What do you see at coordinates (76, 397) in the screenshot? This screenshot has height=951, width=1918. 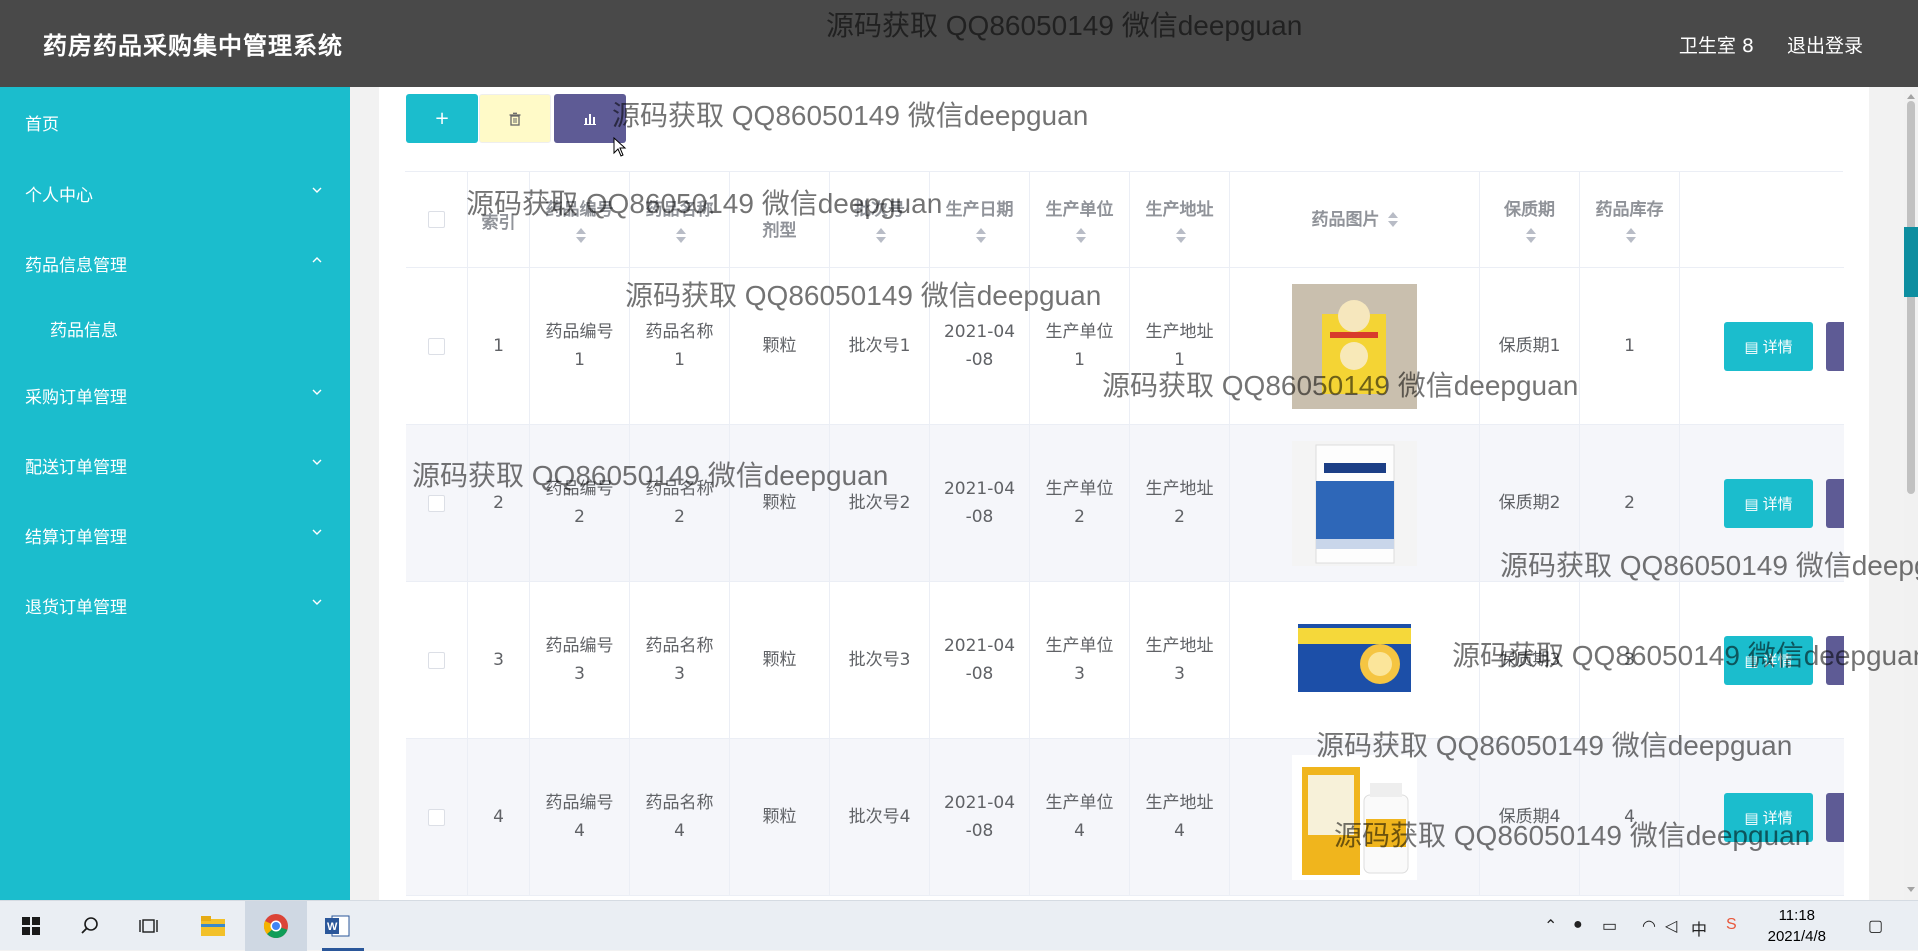 I see `sidebar-item-label: 采购订单管理` at bounding box center [76, 397].